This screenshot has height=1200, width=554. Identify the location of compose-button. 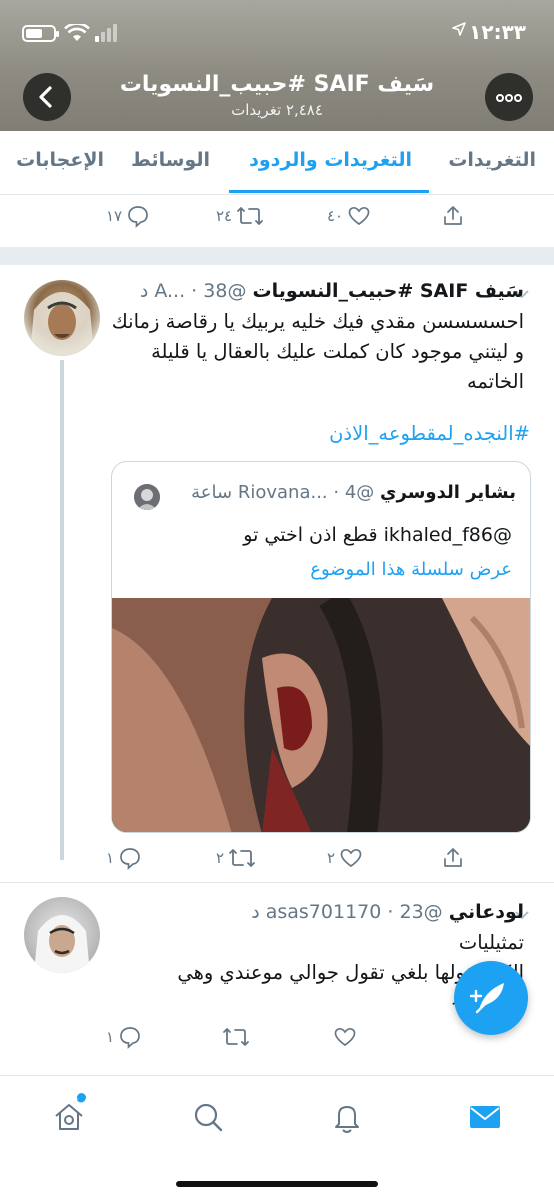
(491, 998).